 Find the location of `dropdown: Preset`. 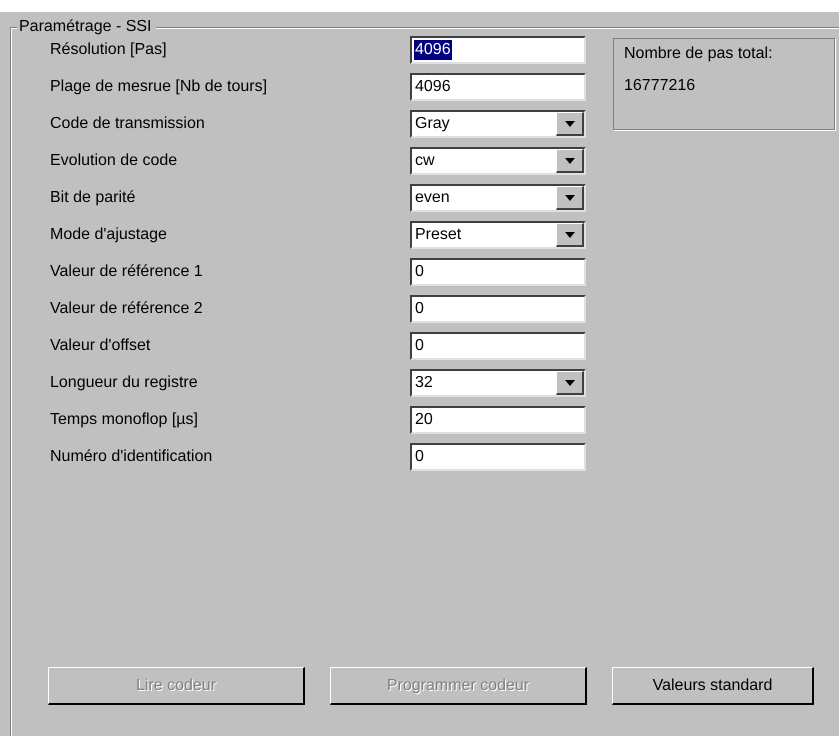

dropdown: Preset is located at coordinates (498, 235).